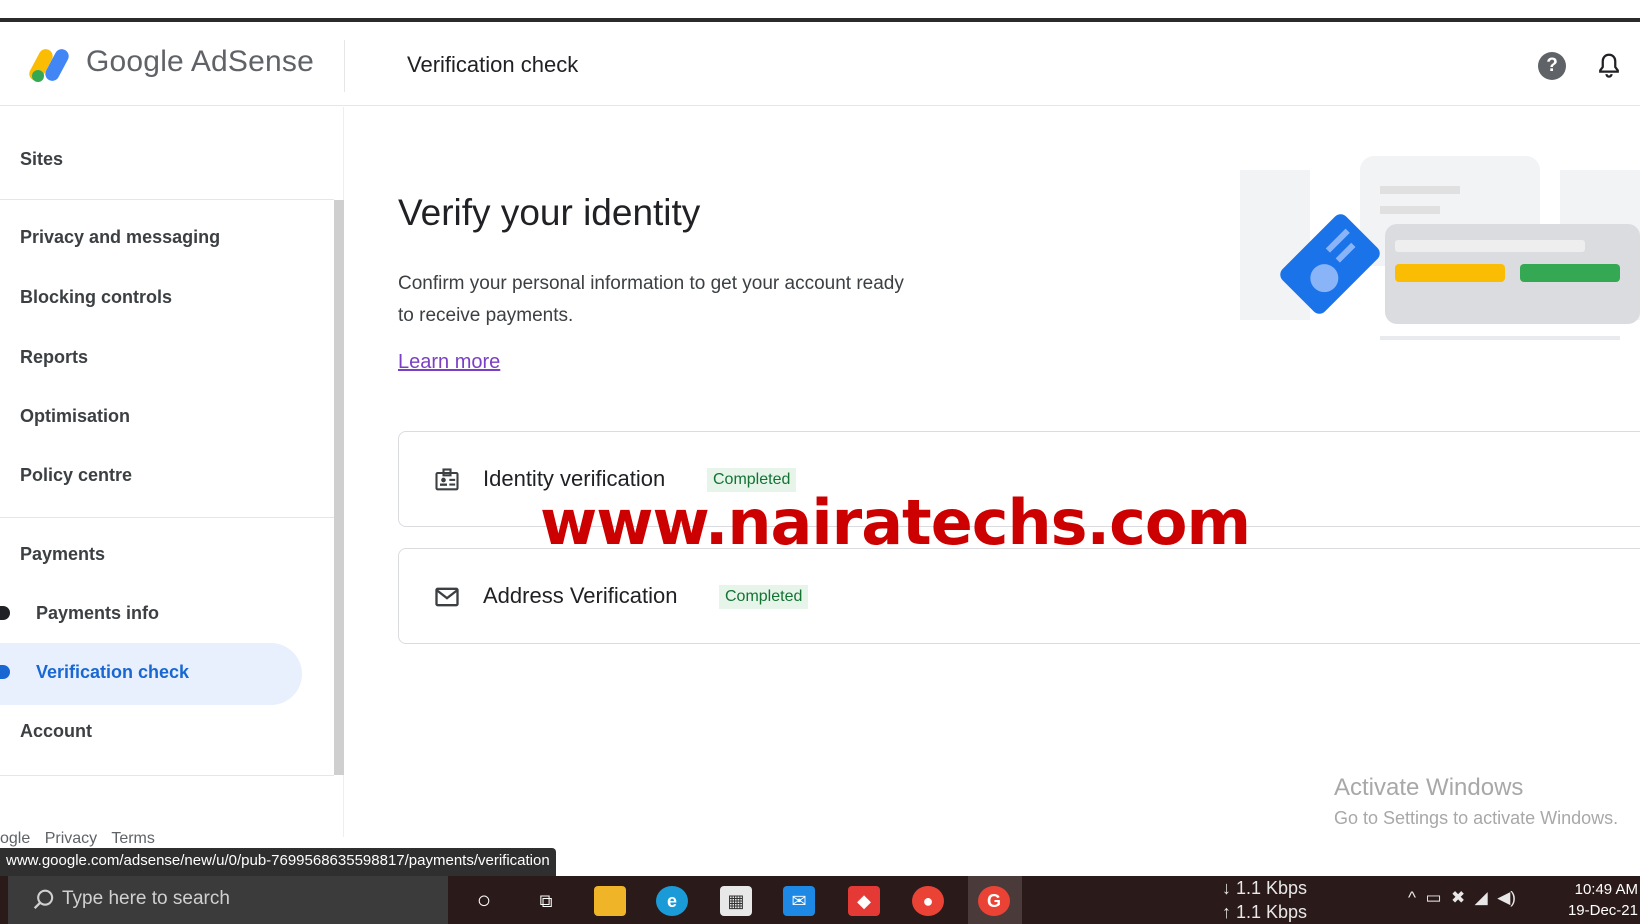  What do you see at coordinates (549, 212) in the screenshot?
I see `main-title: Verify your identity` at bounding box center [549, 212].